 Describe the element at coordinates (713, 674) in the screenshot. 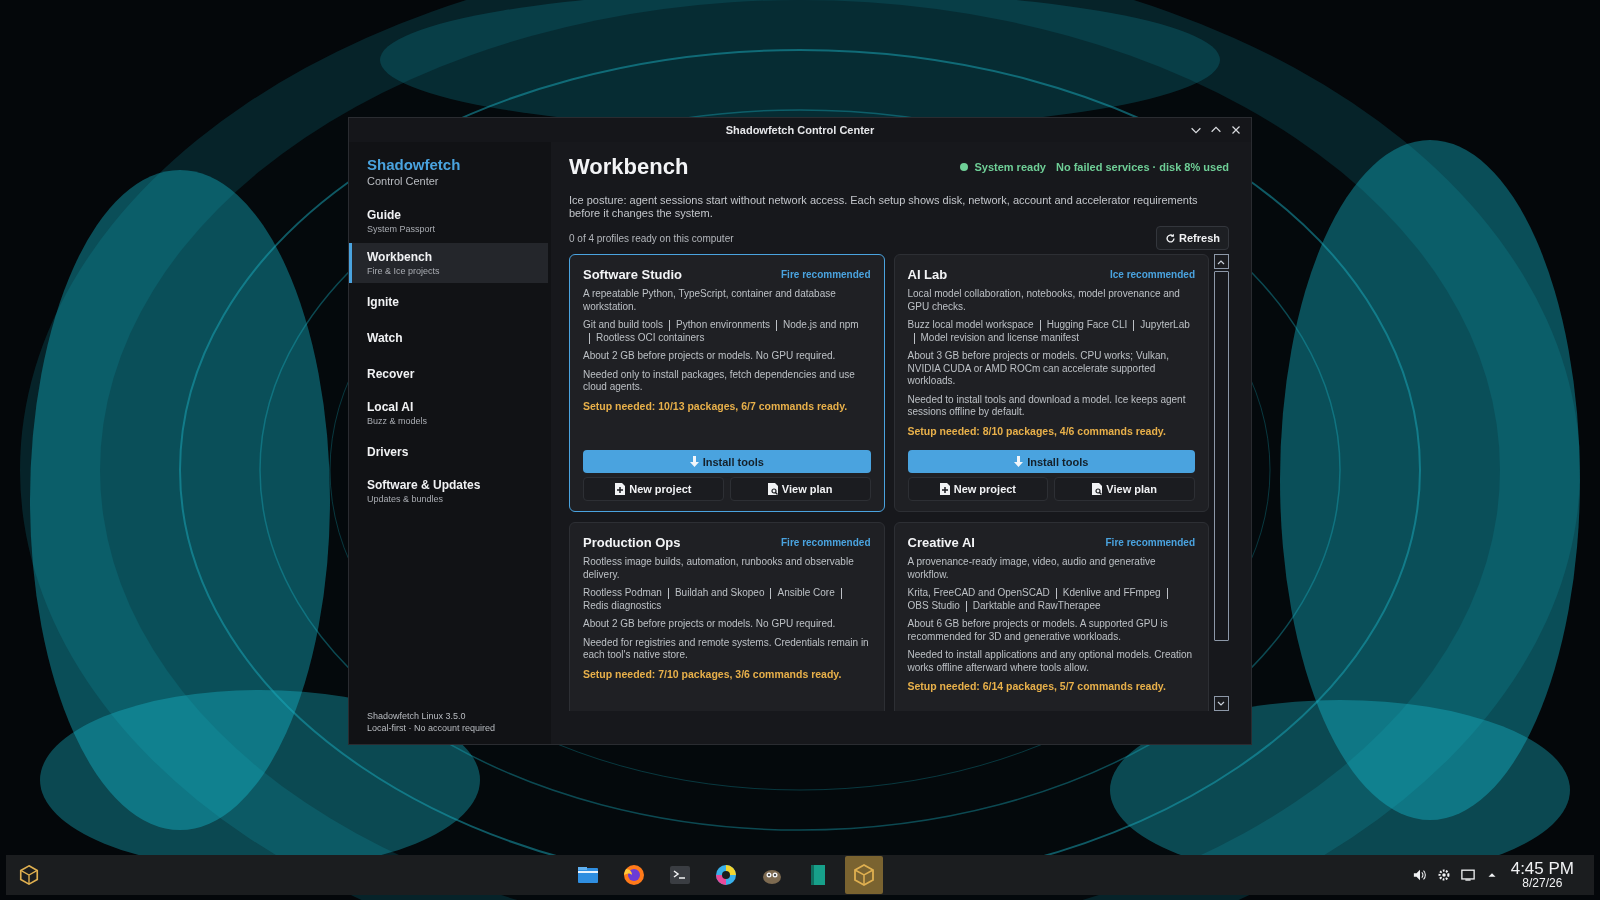

I see `setup-status: Setup needed: 7/10 packages, 3/6 commands ready.` at that location.